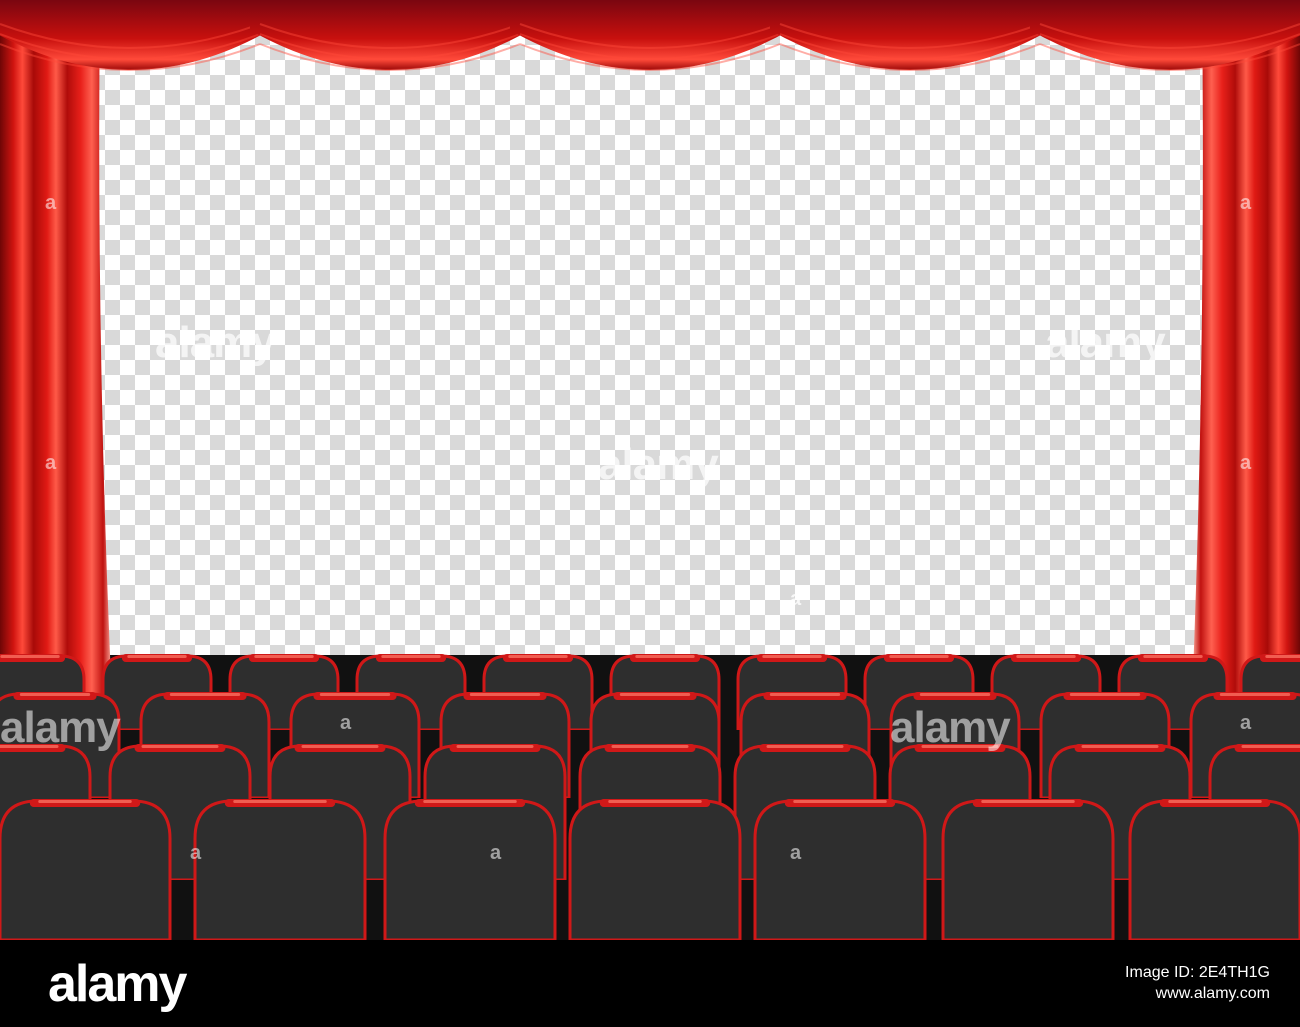 The image size is (1300, 1027). What do you see at coordinates (650, 35) in the screenshot?
I see `top-valance-drape` at bounding box center [650, 35].